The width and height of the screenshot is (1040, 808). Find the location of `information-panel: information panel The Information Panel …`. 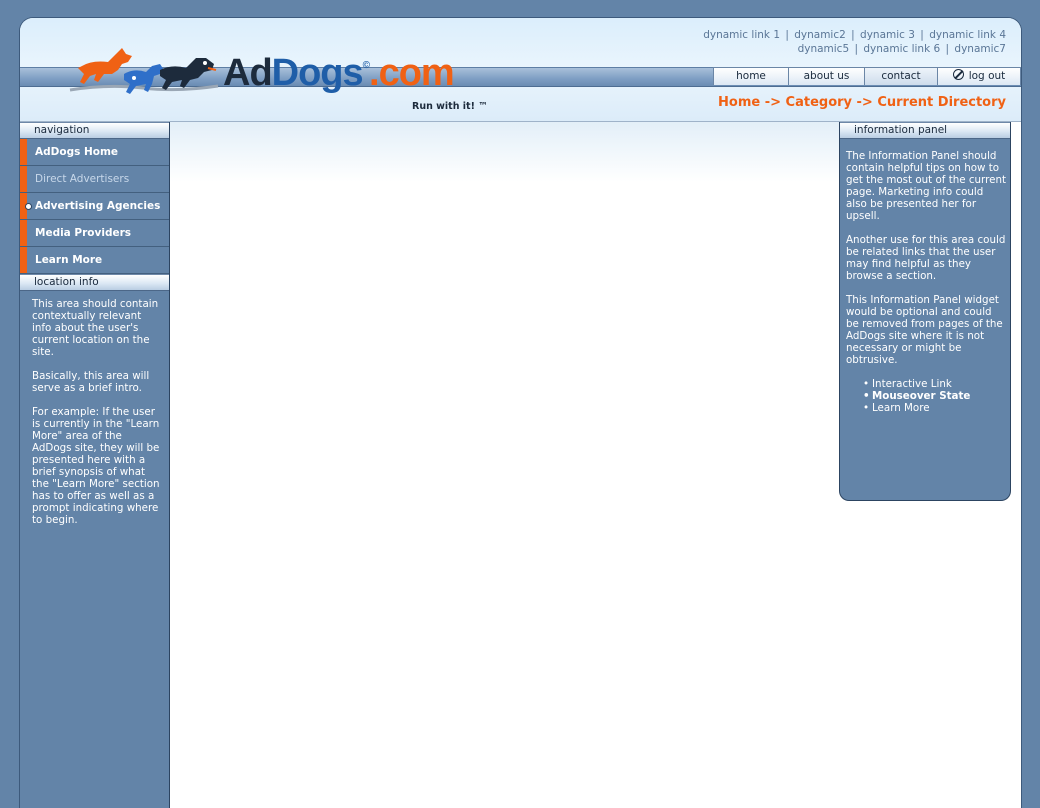

information-panel: information panel The Information Panel … is located at coordinates (925, 311).